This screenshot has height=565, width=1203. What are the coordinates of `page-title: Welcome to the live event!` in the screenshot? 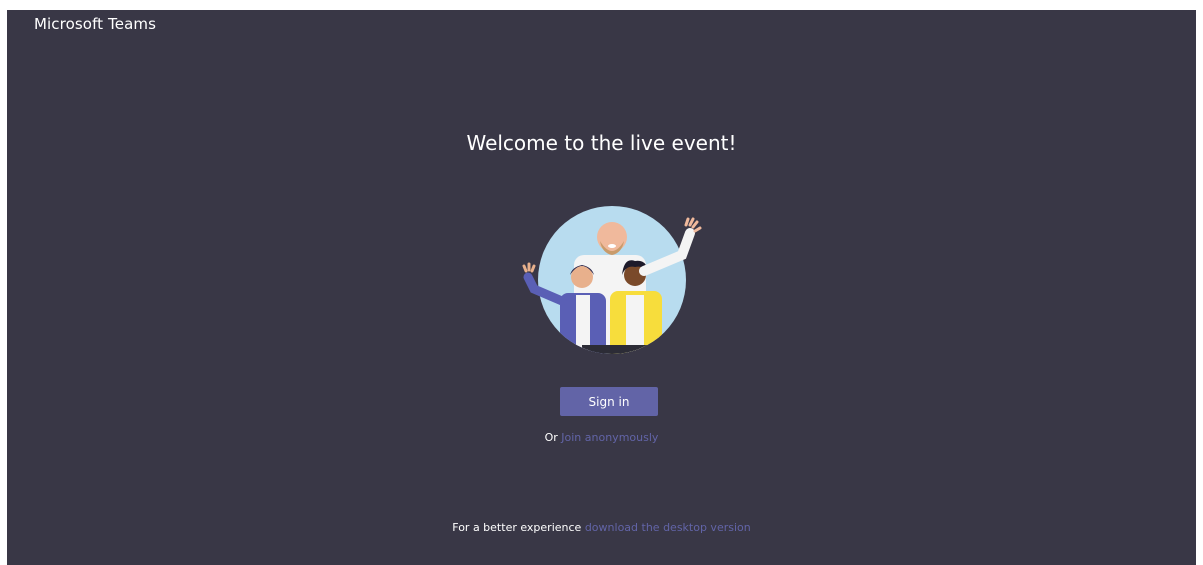 It's located at (601, 143).